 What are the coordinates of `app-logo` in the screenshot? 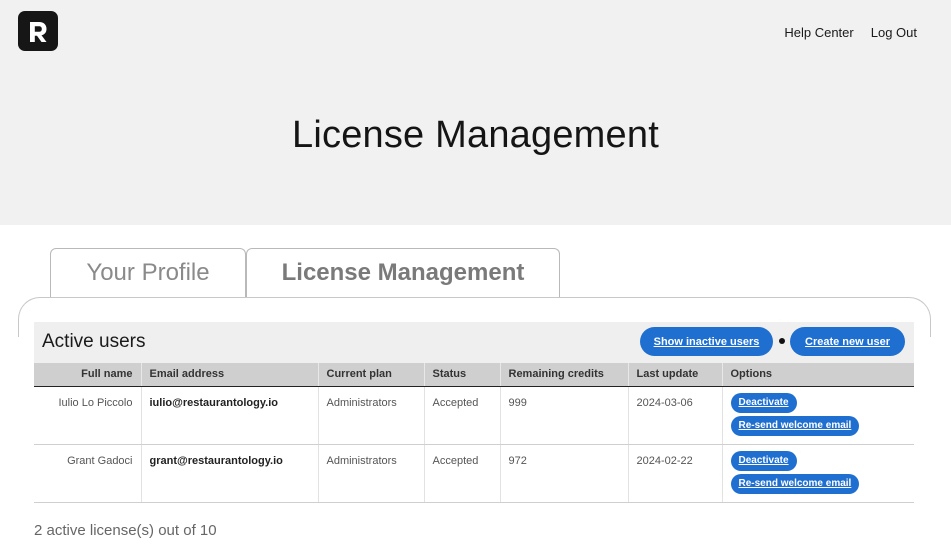 It's located at (38, 31).